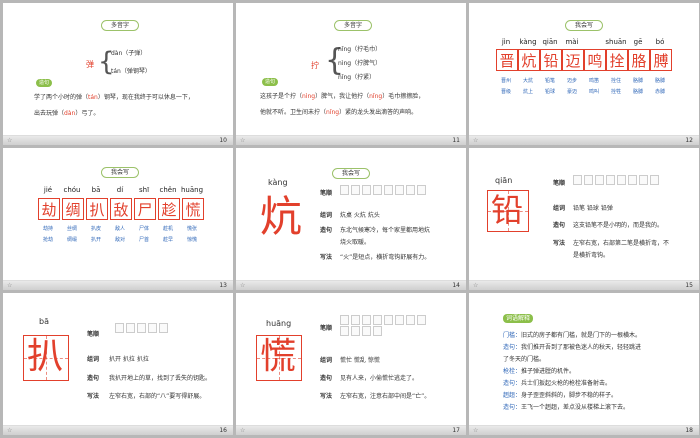 The width and height of the screenshot is (700, 438). What do you see at coordinates (71, 229) in the screenshot?
I see `word: 丝绸` at bounding box center [71, 229].